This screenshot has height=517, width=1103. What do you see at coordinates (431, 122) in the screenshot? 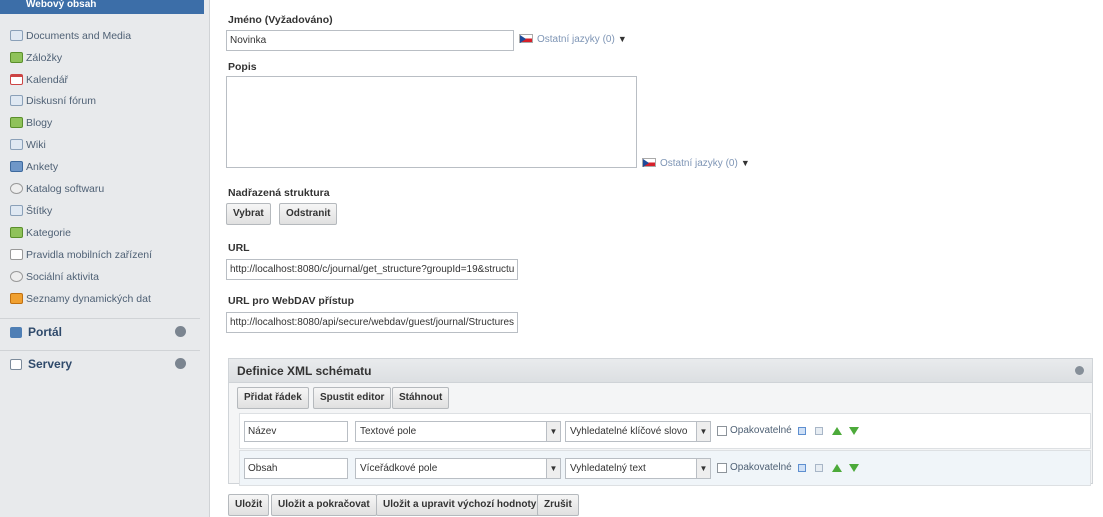
I see `description-textarea` at bounding box center [431, 122].